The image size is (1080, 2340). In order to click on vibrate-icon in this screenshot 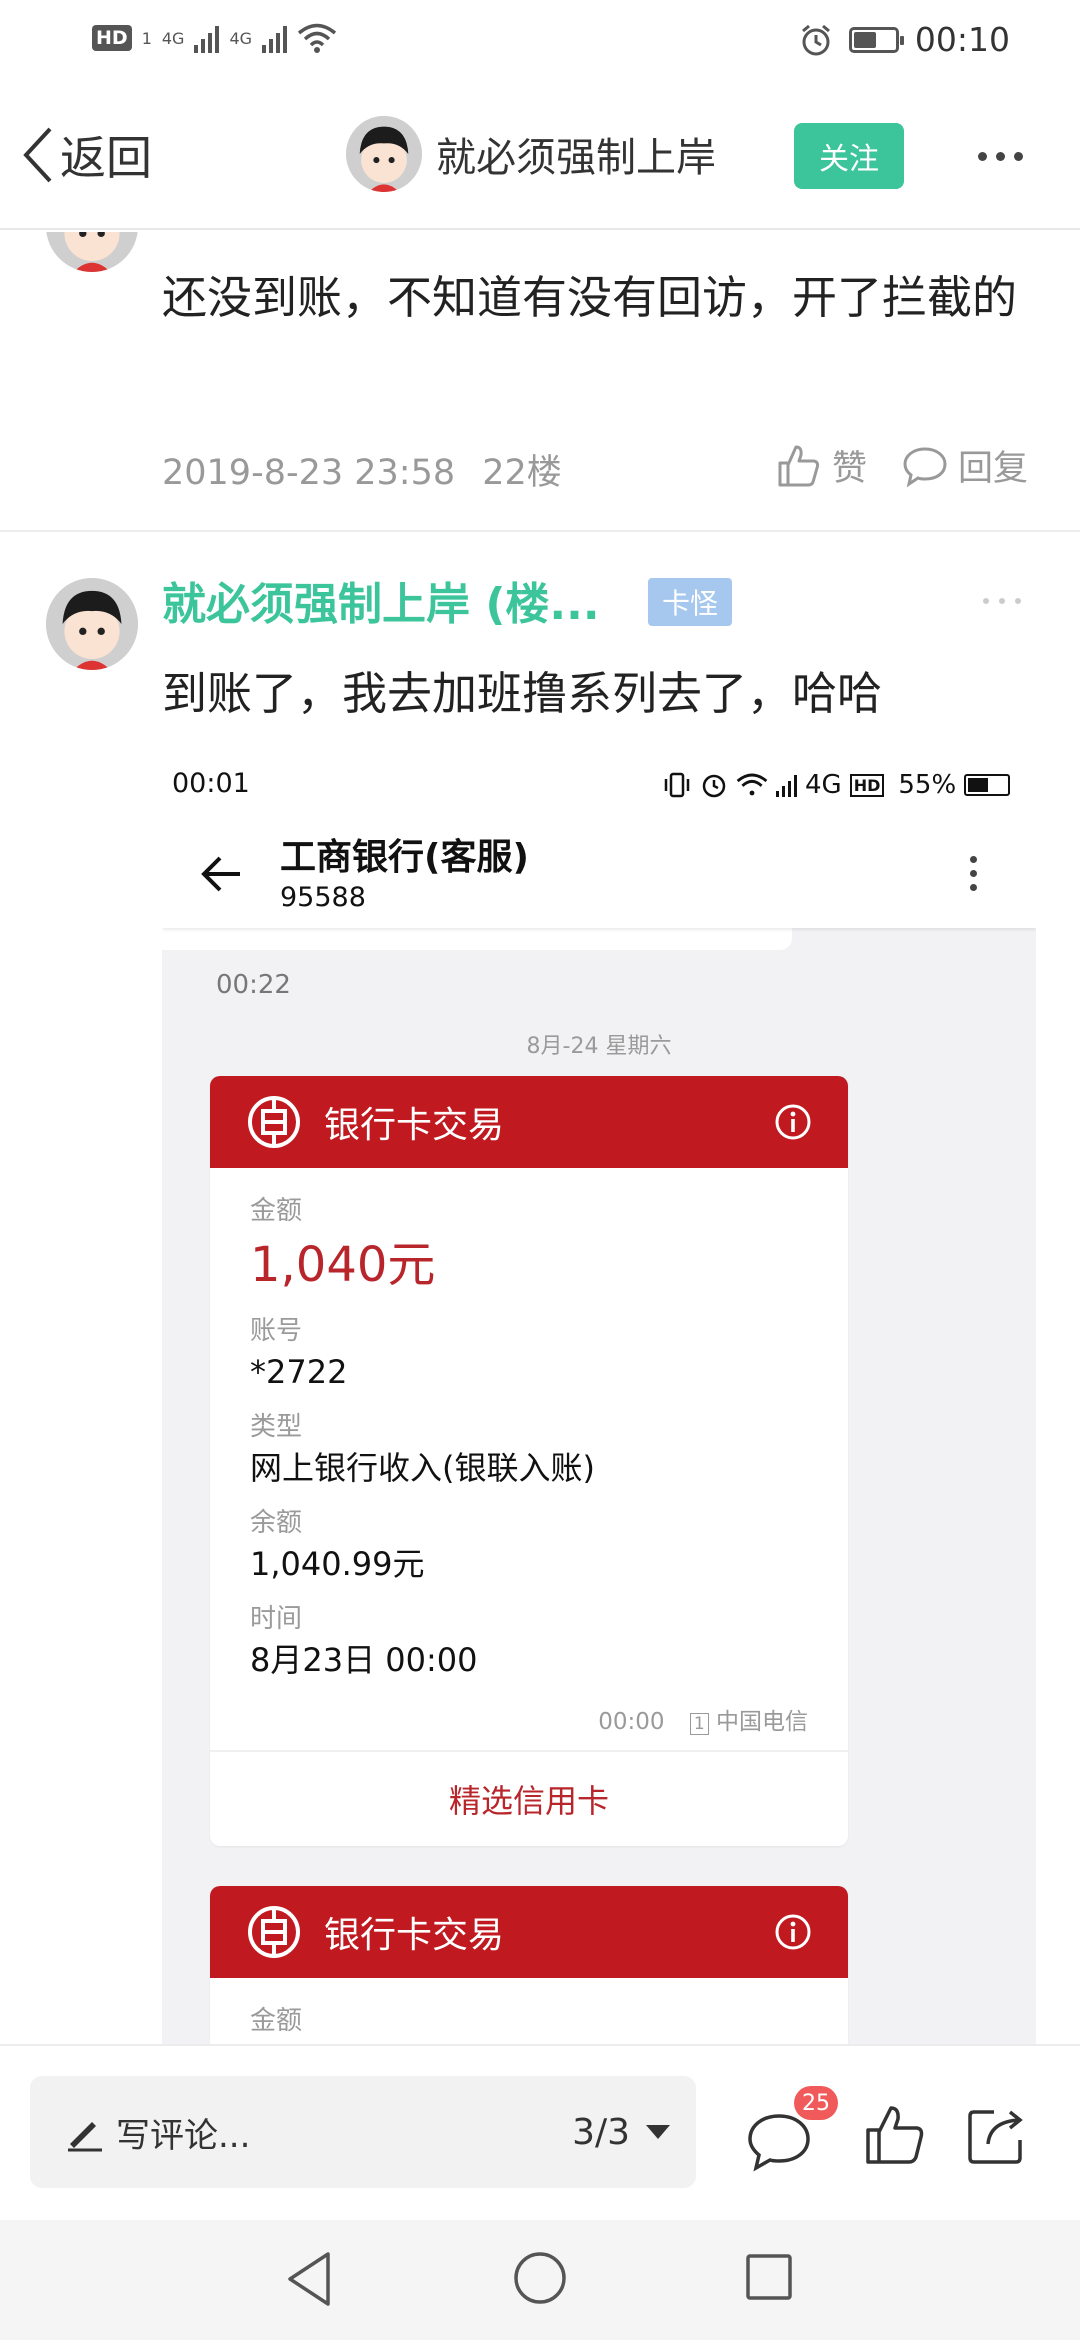, I will do `click(677, 785)`.